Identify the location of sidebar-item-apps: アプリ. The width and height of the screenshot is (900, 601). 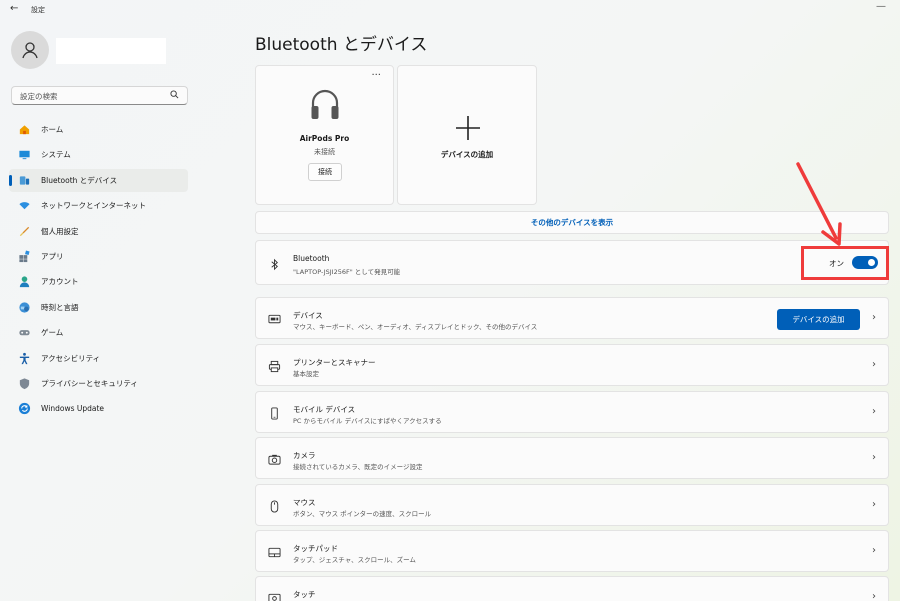
(98, 256).